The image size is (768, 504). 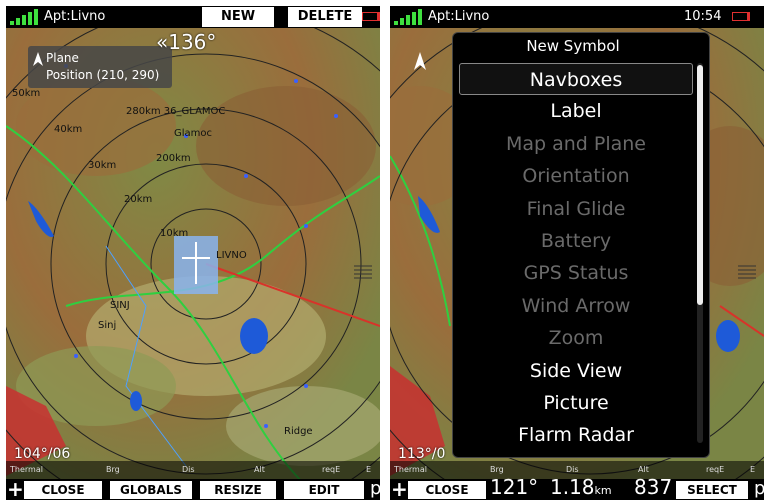 What do you see at coordinates (103, 75) in the screenshot?
I see `panel-position: Position (210, 290)` at bounding box center [103, 75].